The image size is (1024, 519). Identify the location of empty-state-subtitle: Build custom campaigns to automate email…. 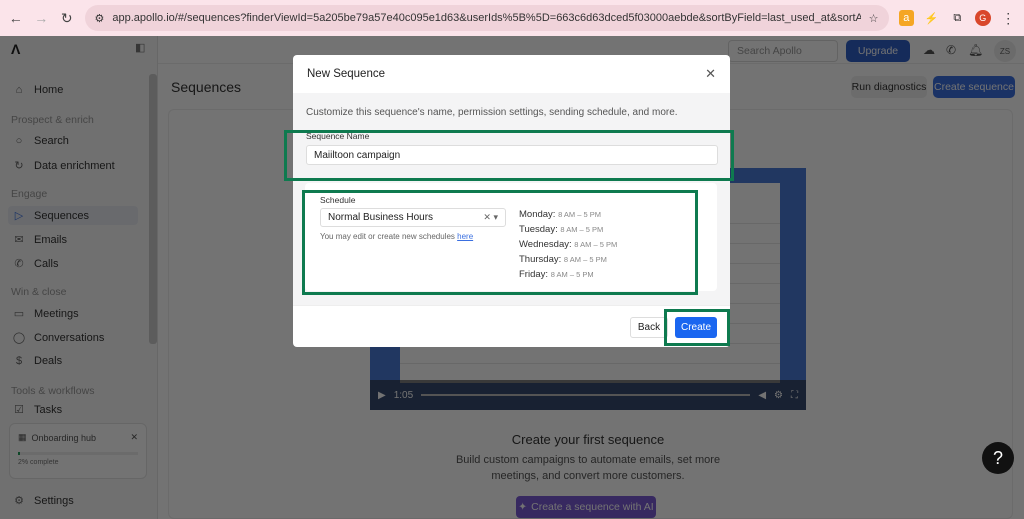
(588, 468).